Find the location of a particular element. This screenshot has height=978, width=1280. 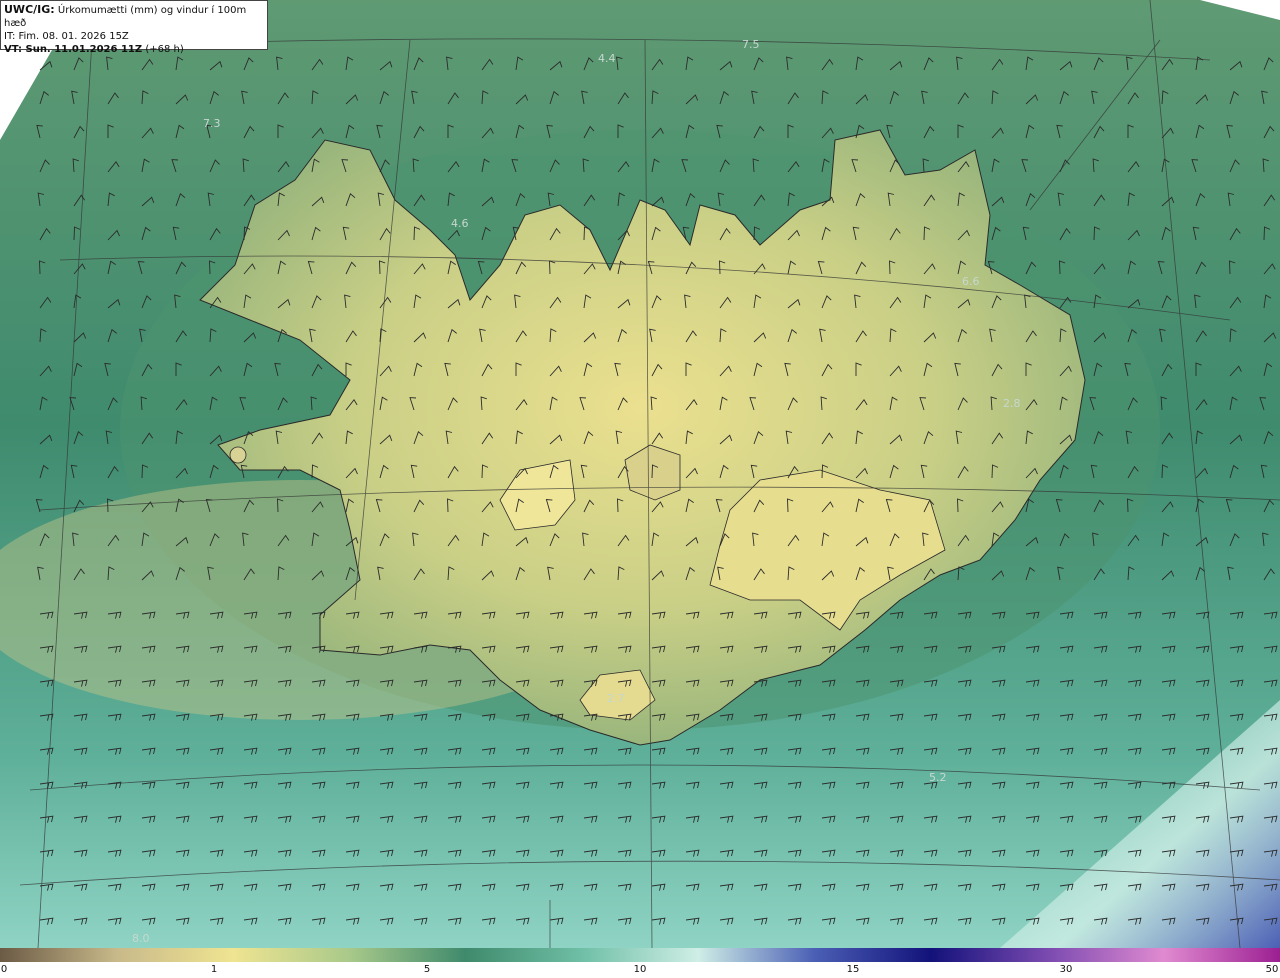

colorbar-tick-labels: 0 1 5 10 15 30 50 is located at coordinates (640, 970).